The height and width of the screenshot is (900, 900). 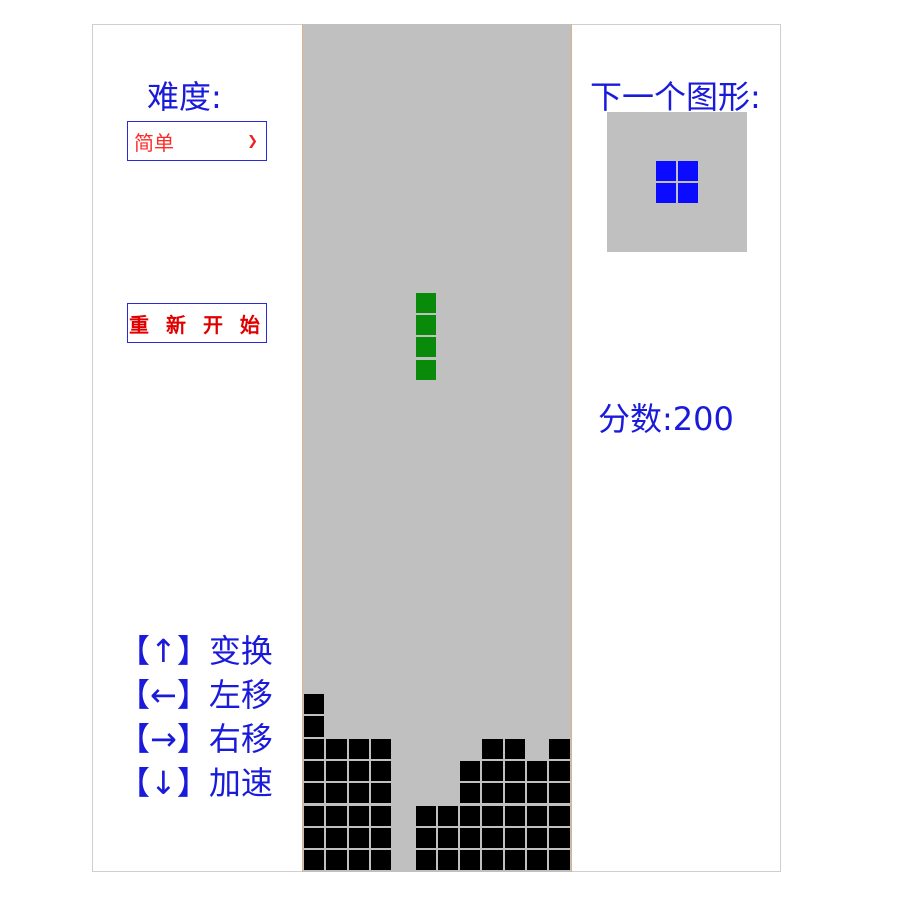 What do you see at coordinates (195, 695) in the screenshot?
I see `control-move-left: 【←】左移` at bounding box center [195, 695].